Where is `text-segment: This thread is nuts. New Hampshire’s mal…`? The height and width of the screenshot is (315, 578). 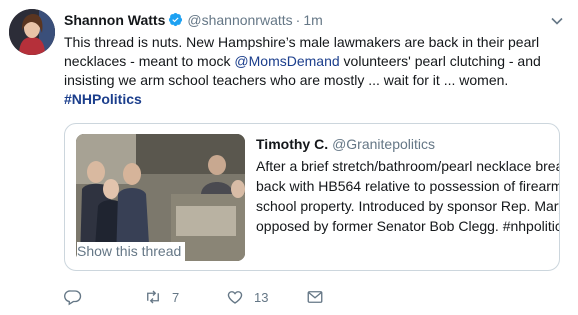 text-segment: This thread is nuts. New Hampshire’s mal… is located at coordinates (302, 42).